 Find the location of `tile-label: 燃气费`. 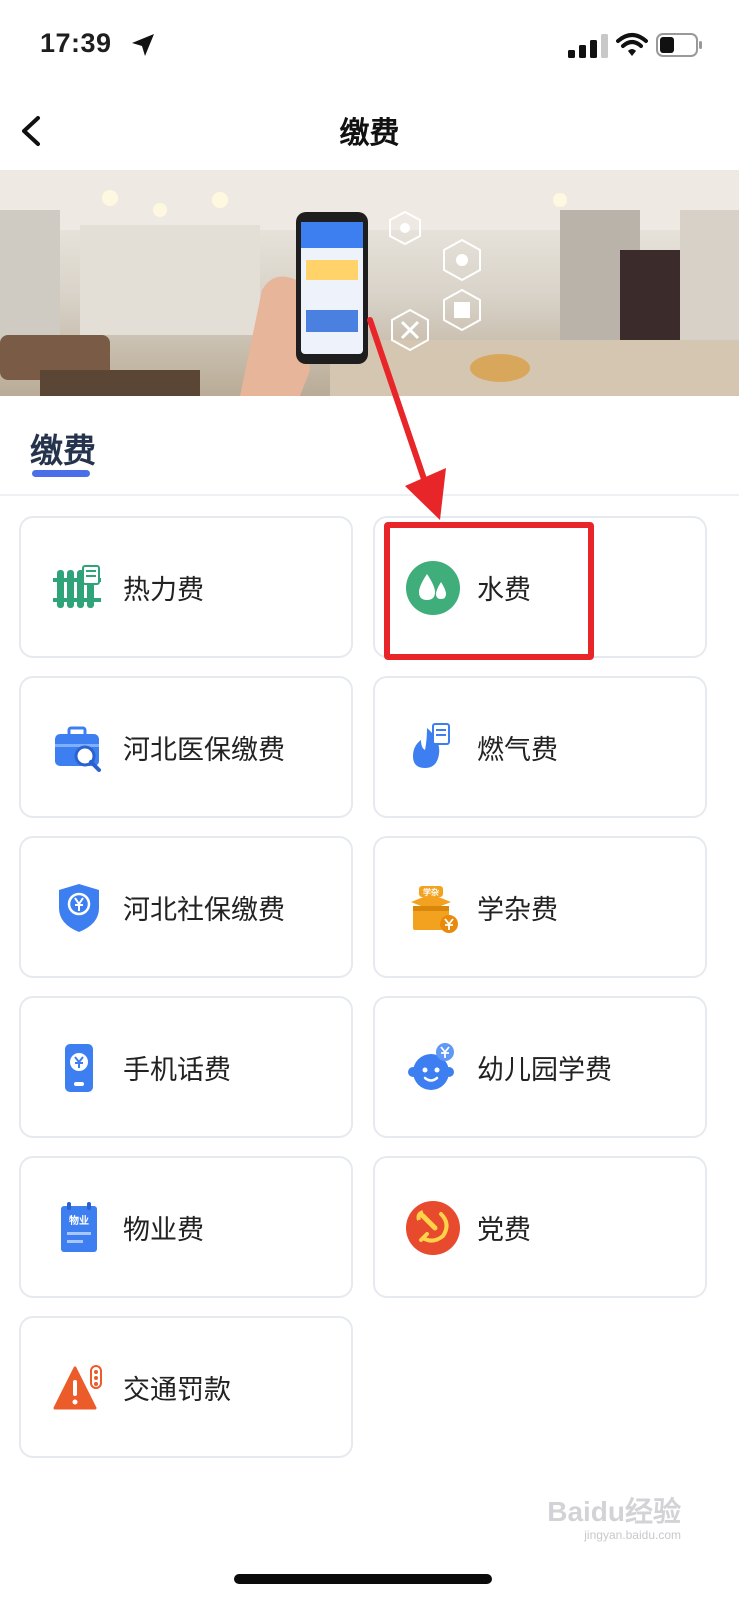

tile-label: 燃气费 is located at coordinates (517, 750).